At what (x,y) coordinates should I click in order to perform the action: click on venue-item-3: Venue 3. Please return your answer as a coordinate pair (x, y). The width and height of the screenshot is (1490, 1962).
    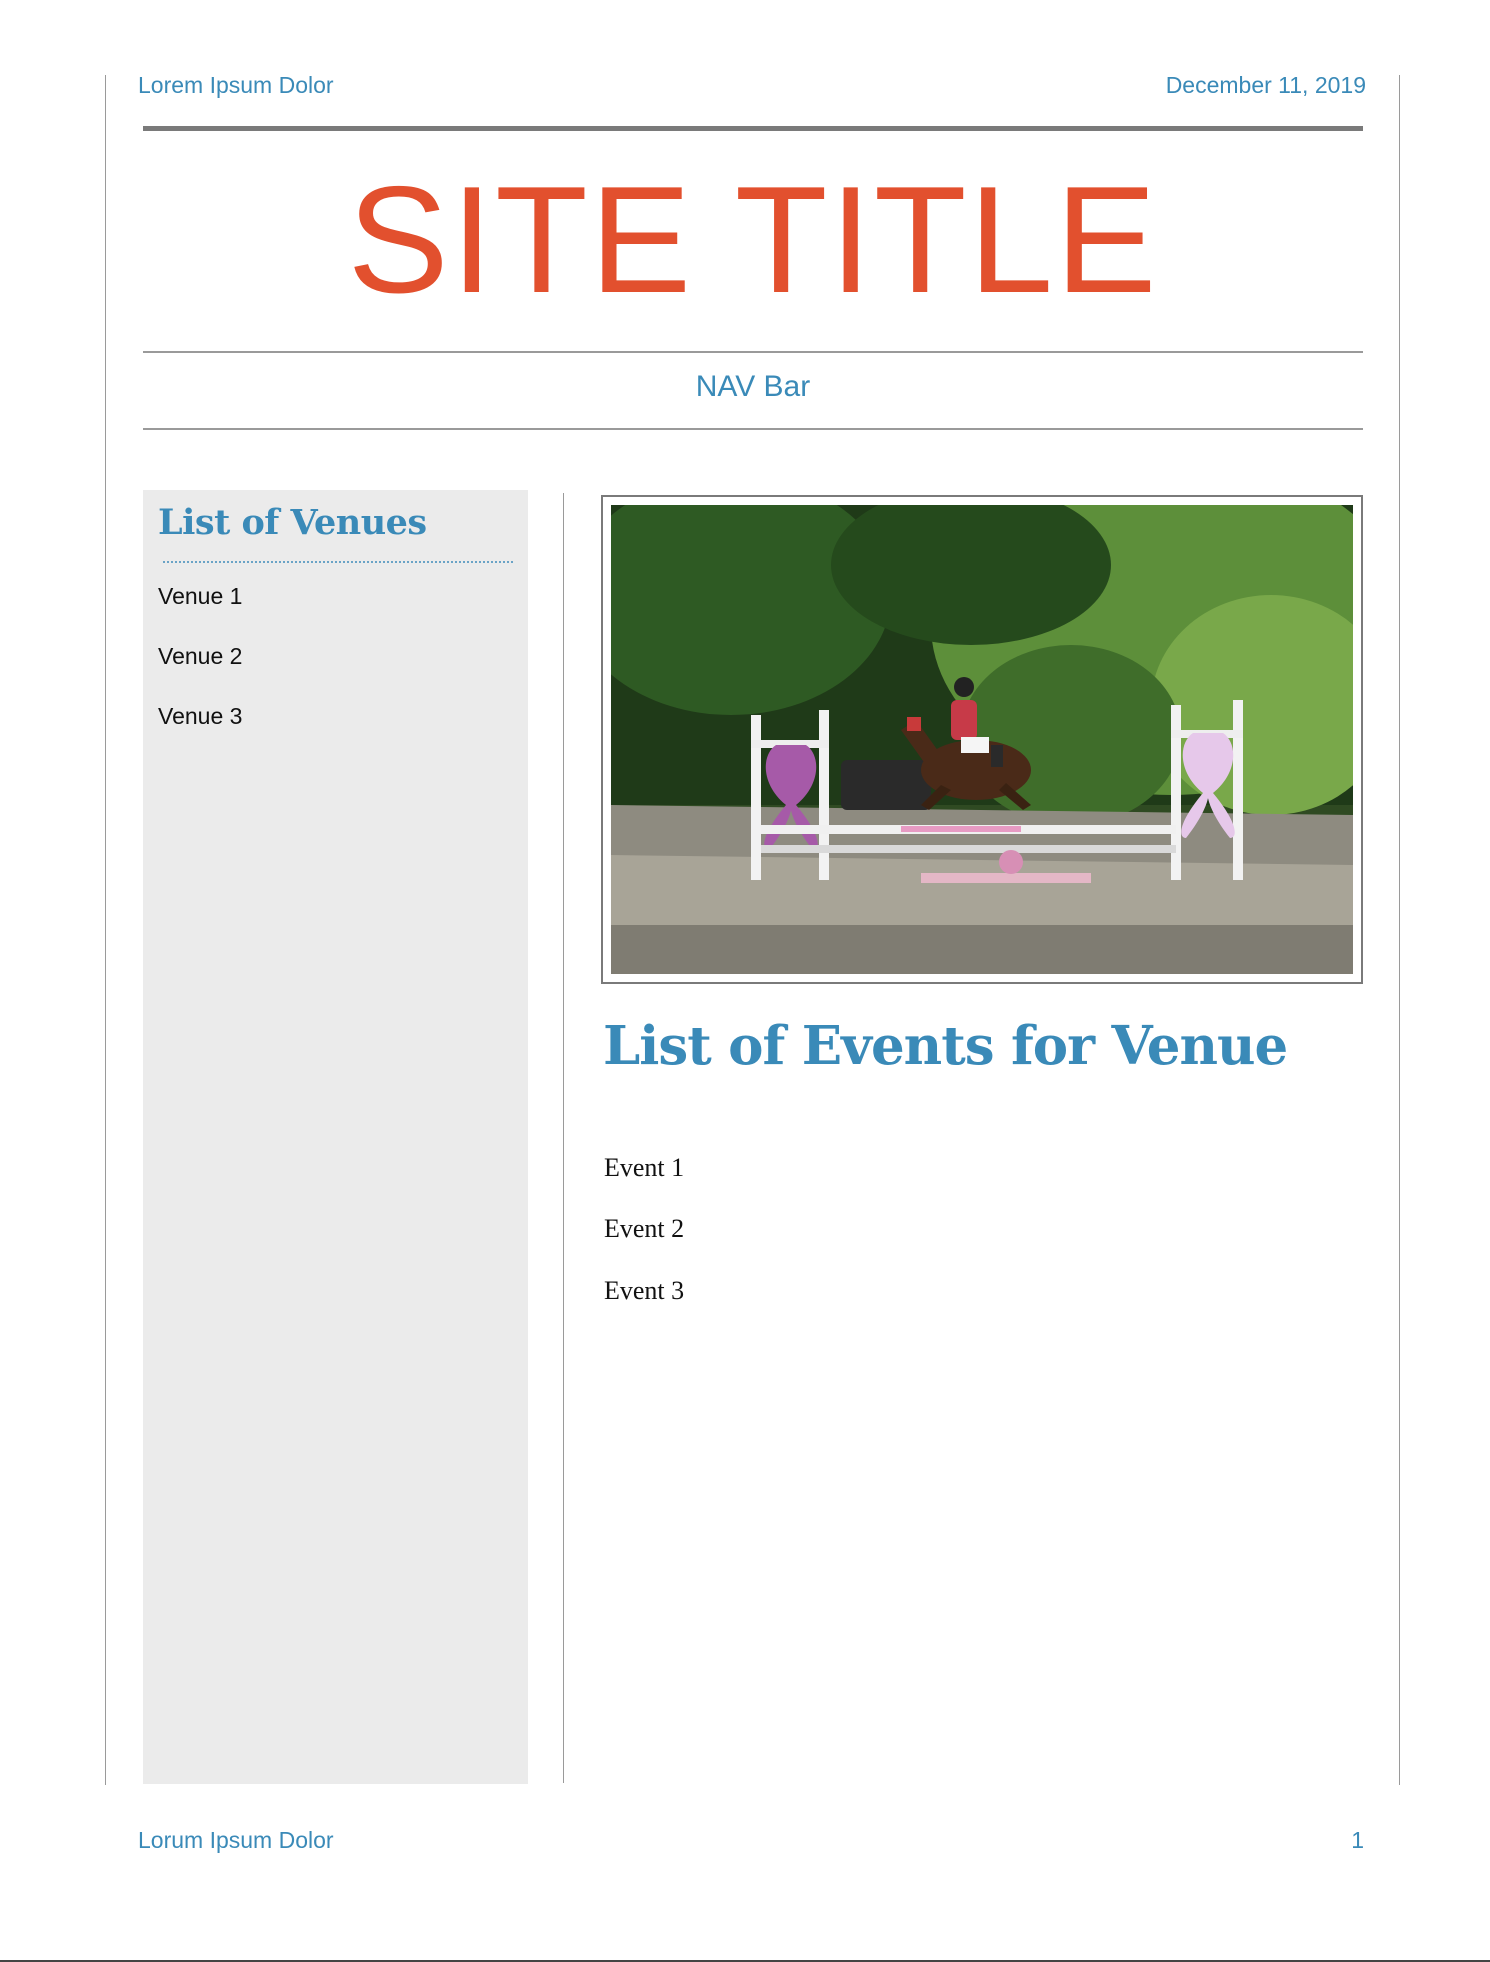
    Looking at the image, I should click on (200, 716).